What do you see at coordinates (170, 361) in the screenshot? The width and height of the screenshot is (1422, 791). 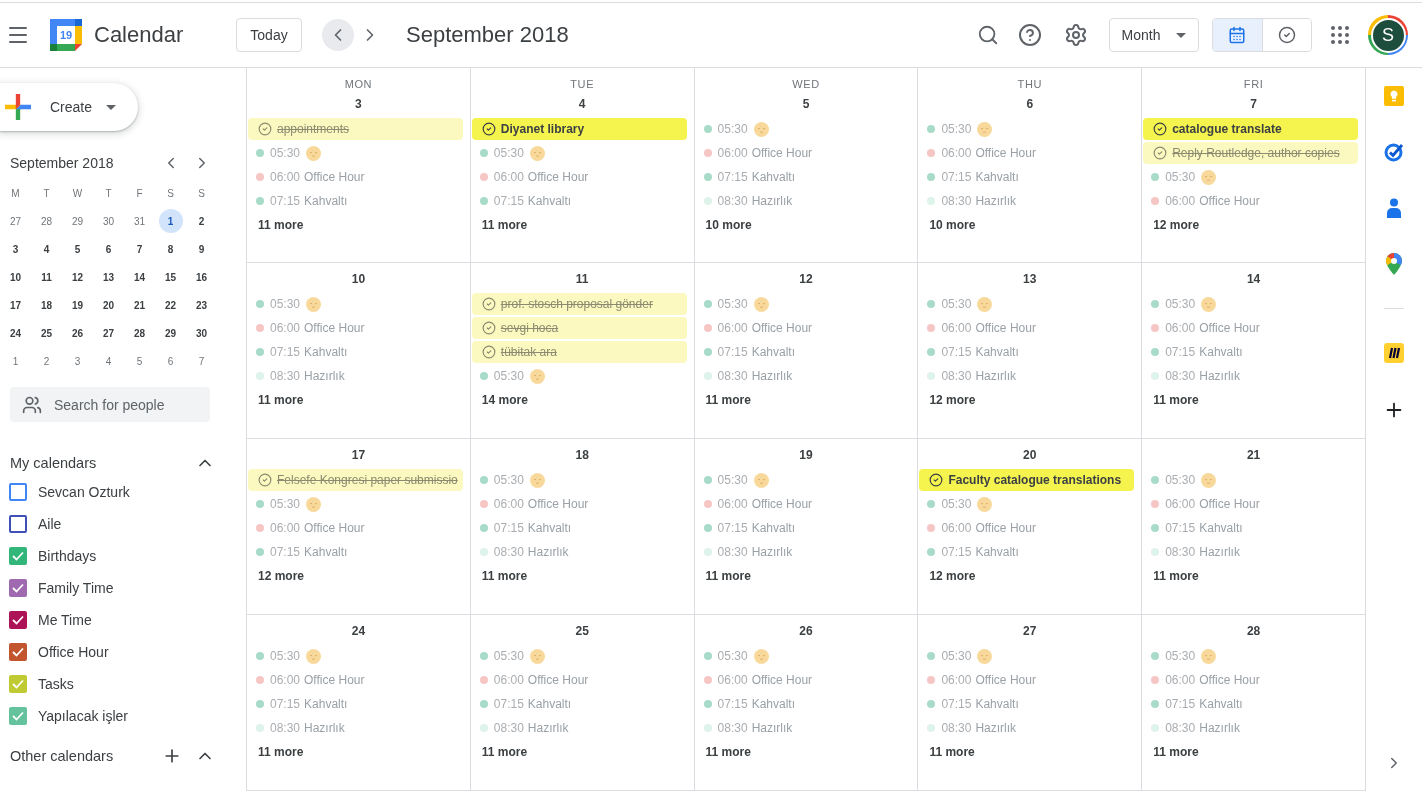 I see `mini-calendar-day: 6` at bounding box center [170, 361].